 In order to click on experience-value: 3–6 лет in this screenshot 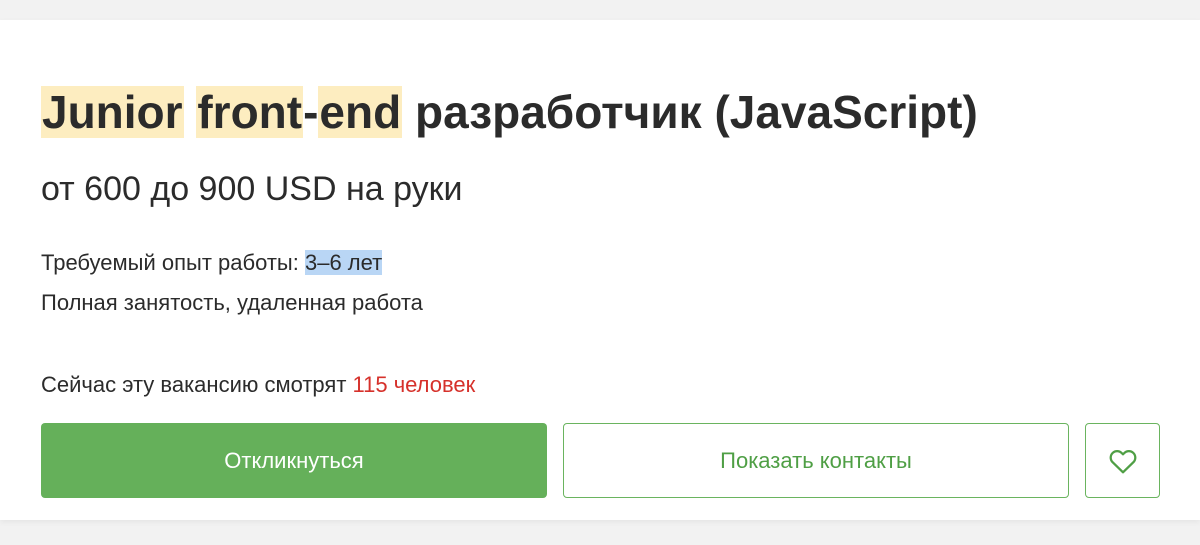, I will do `click(343, 262)`.